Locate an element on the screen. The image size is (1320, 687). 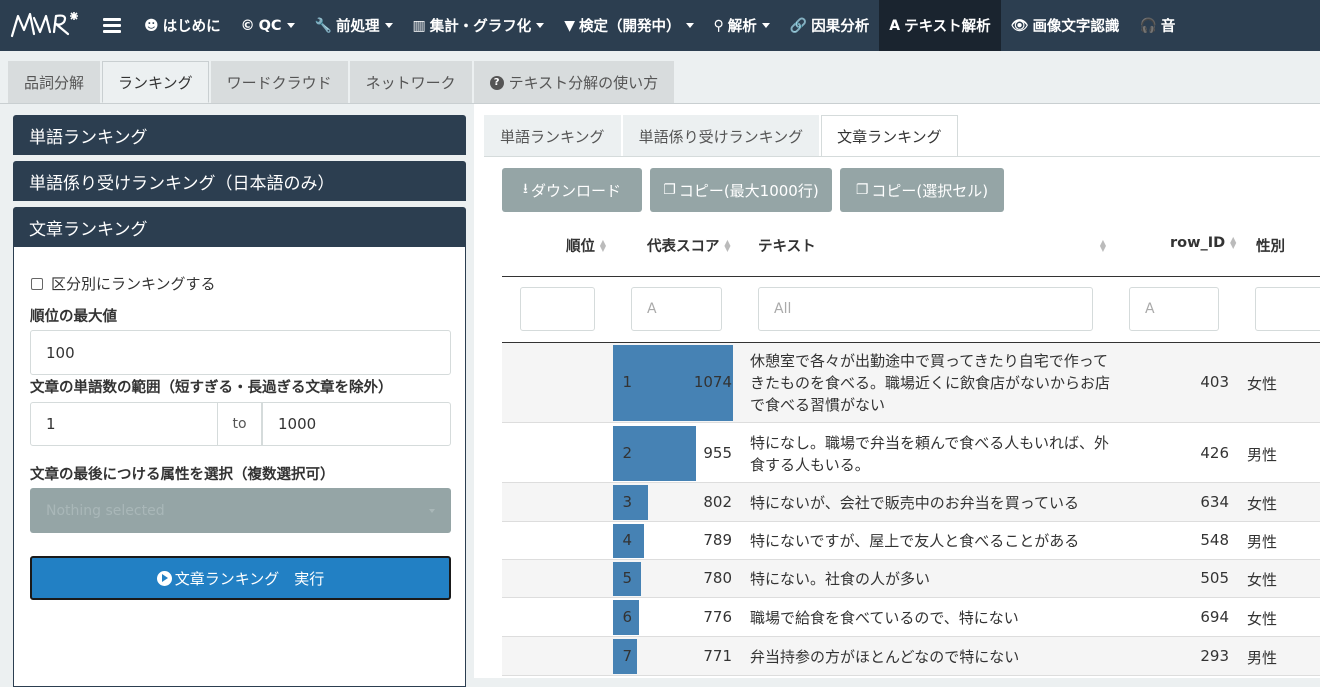
subtab-dependency-ranking: 単語係り受けランキング is located at coordinates (721, 136).